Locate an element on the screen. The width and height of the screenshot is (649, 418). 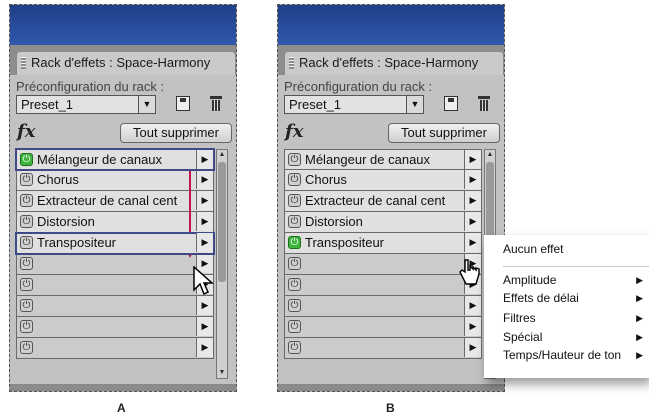
menu-item-time-pitch: Temps/Hauteur de ton ▶ is located at coordinates (566, 355).